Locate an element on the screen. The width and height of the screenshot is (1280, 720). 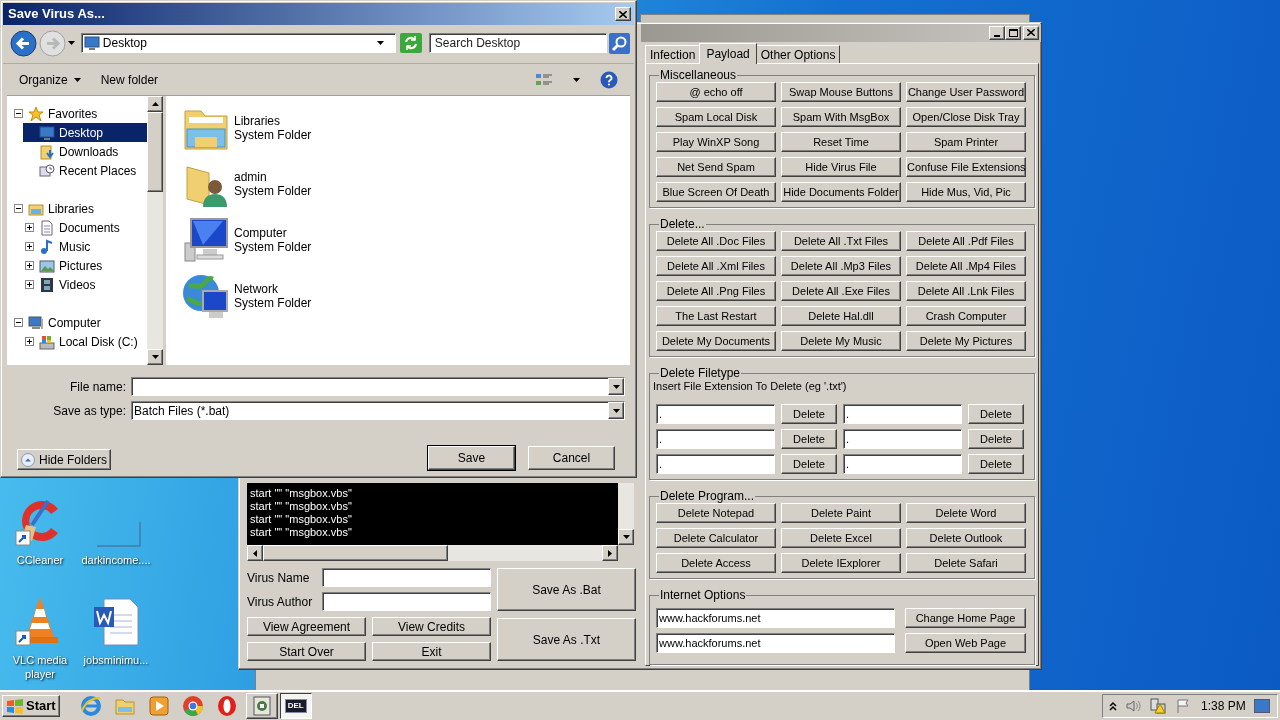
payload-button: Delete Outlook is located at coordinates (966, 538).